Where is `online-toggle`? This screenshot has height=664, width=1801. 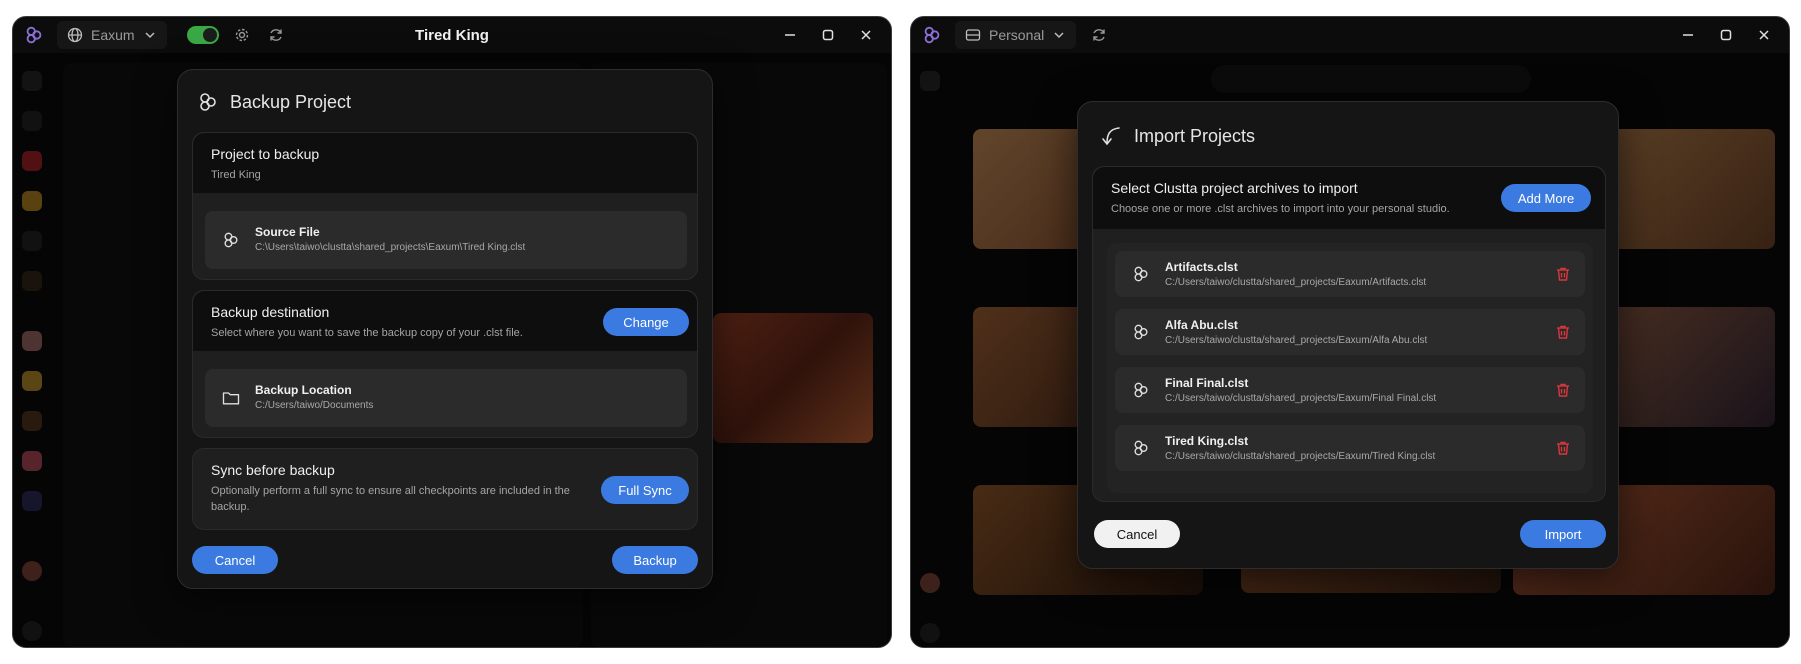 online-toggle is located at coordinates (202, 35).